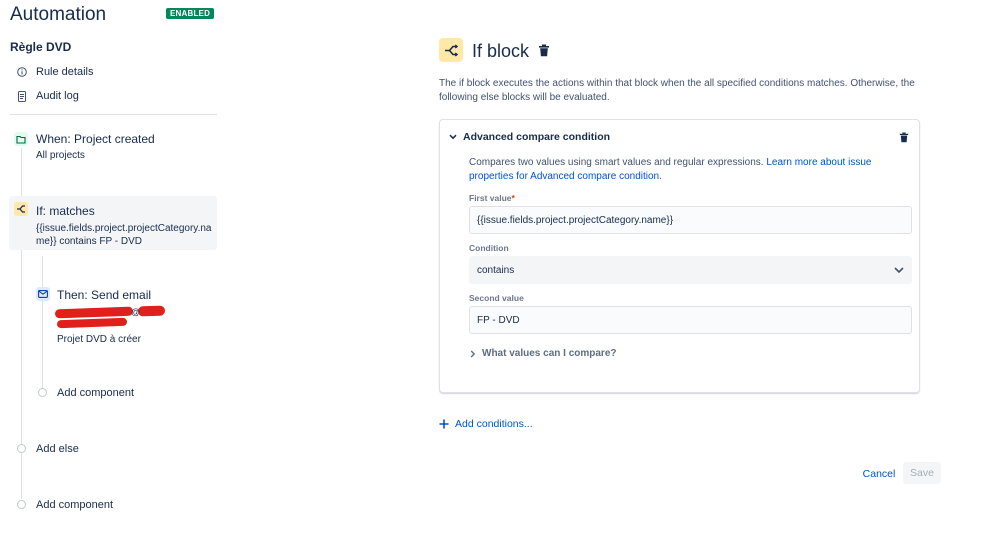 This screenshot has height=556, width=999. Describe the element at coordinates (922, 473) in the screenshot. I see `save-button: Save` at that location.